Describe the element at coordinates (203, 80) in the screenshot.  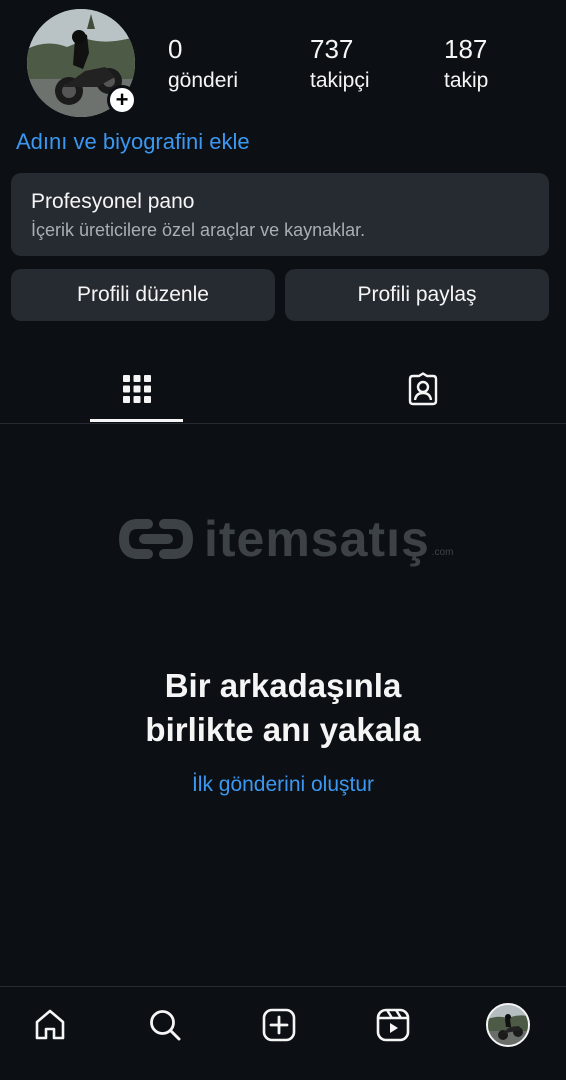
I see `posts-label: gönderi` at that location.